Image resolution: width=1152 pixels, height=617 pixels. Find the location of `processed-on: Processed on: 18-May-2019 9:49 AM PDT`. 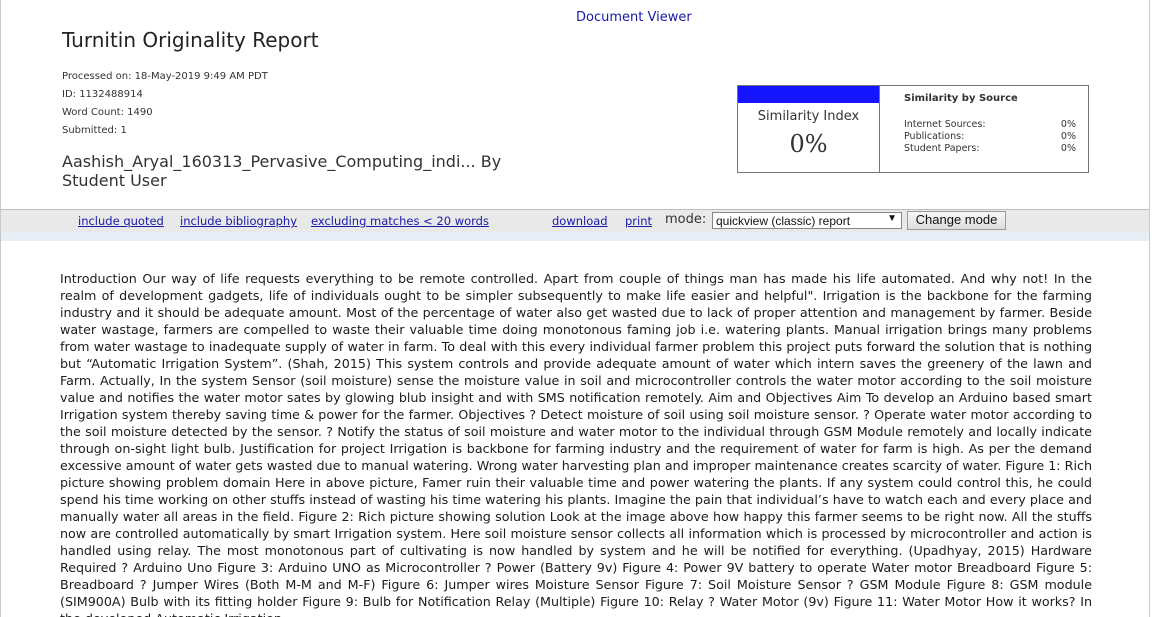

processed-on: Processed on: 18-May-2019 9:49 AM PDT is located at coordinates (165, 76).